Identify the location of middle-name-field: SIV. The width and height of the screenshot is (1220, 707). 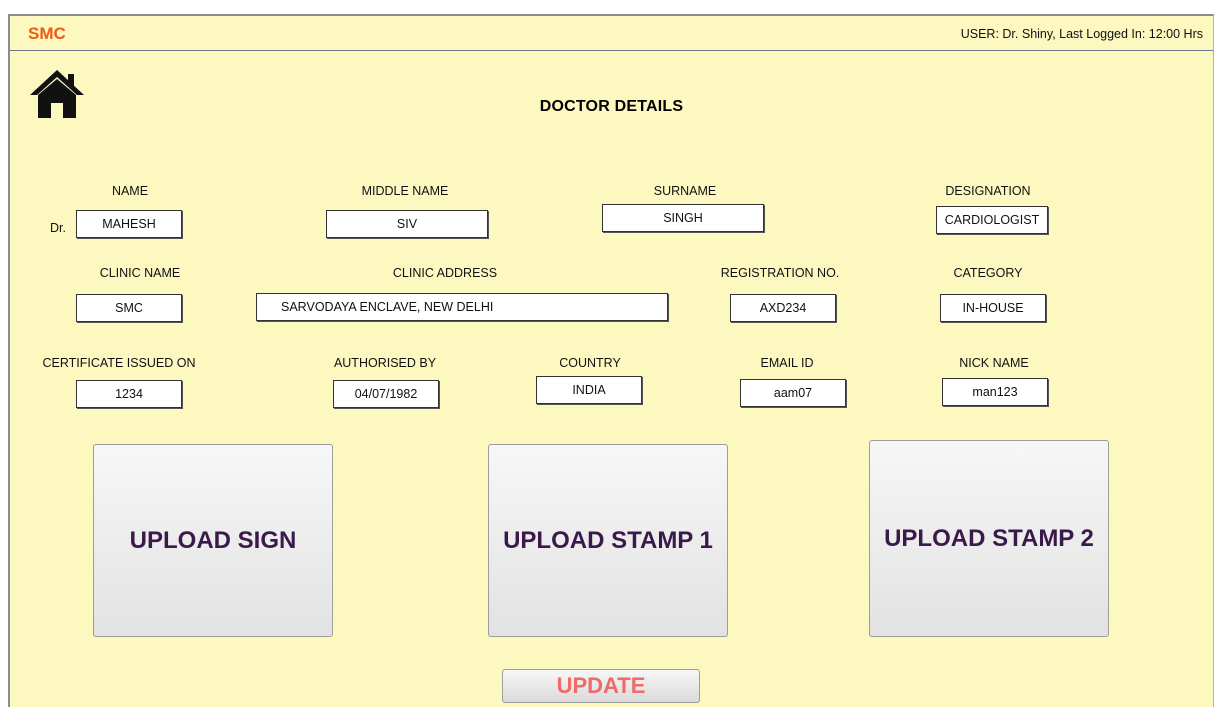
(407, 224).